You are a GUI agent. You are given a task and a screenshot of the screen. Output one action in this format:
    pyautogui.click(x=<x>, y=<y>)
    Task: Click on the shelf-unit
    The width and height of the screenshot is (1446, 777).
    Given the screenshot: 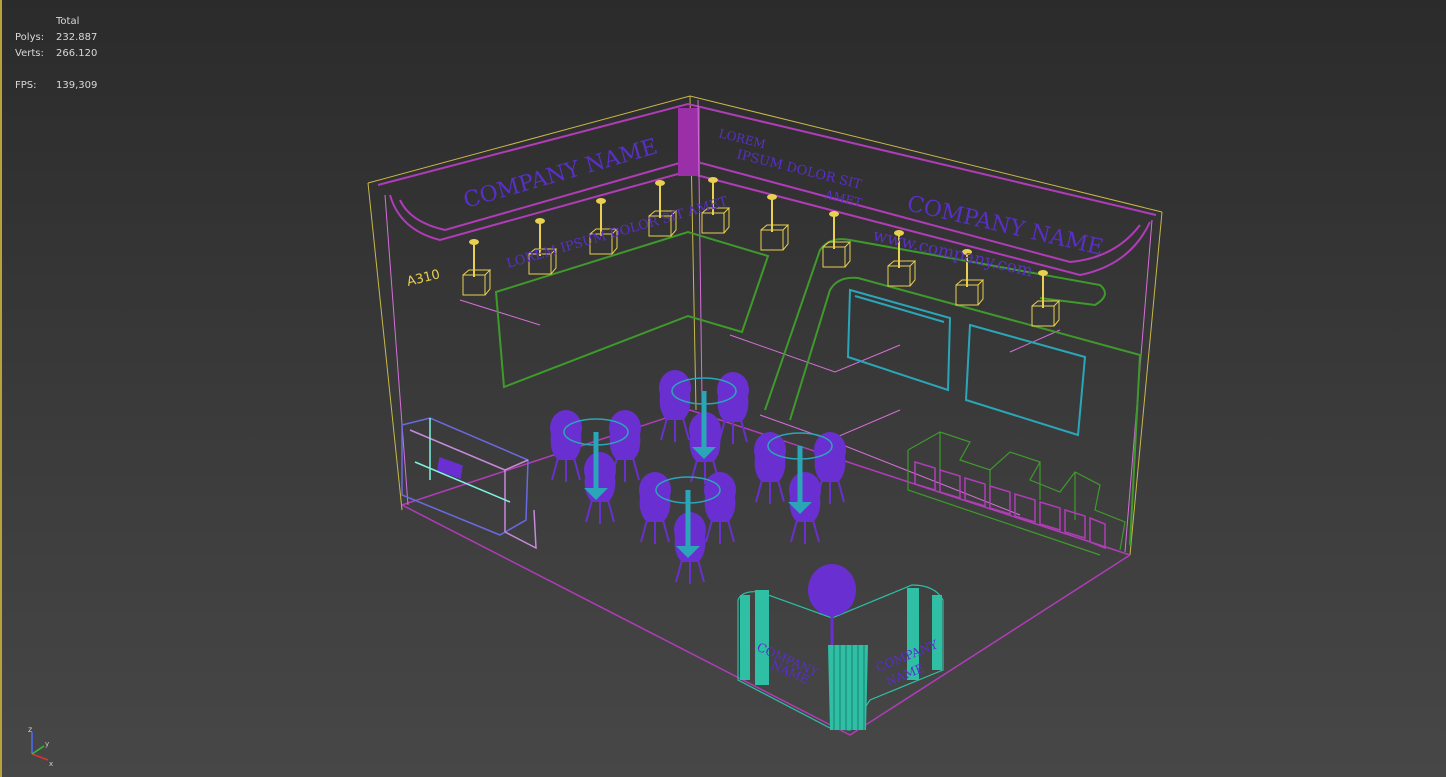 What is the action you would take?
    pyautogui.click(x=1016, y=493)
    